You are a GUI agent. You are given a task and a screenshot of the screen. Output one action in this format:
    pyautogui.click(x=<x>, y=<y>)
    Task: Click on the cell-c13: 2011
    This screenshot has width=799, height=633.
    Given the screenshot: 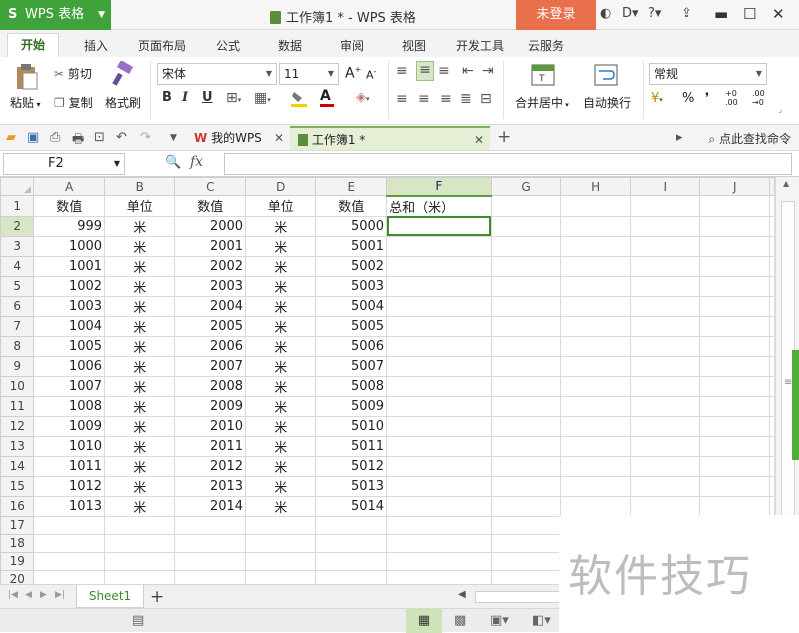 What is the action you would take?
    pyautogui.click(x=210, y=446)
    